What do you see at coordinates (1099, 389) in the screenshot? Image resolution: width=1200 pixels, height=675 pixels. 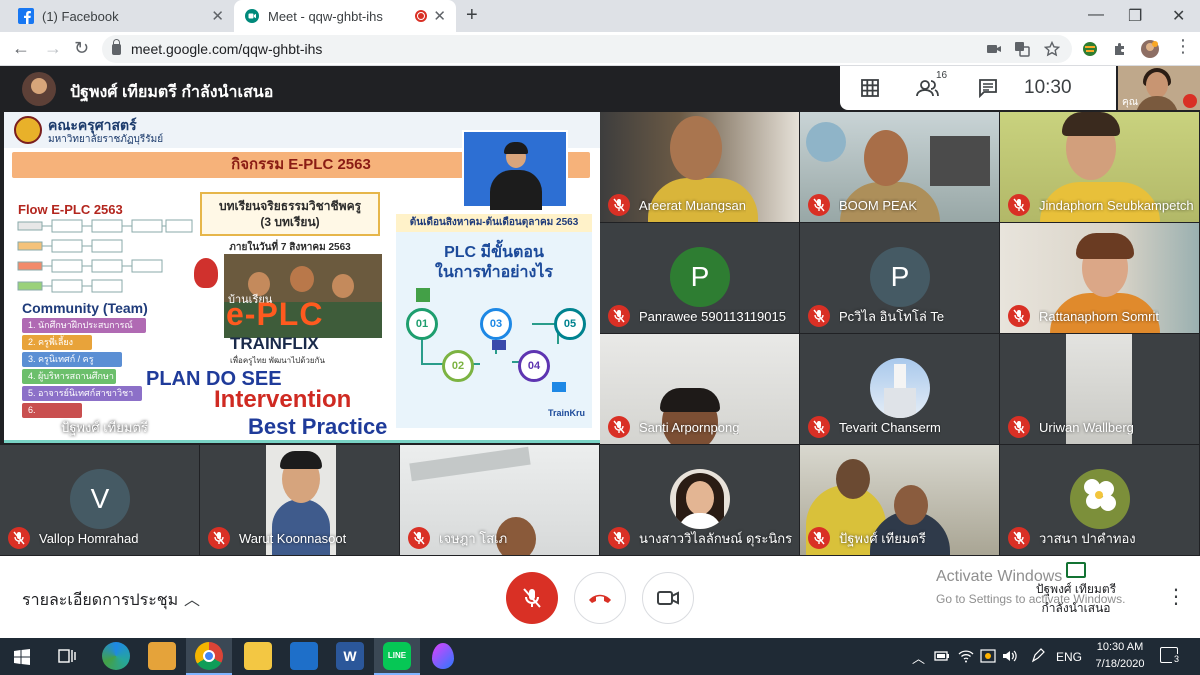 I see `participant-tile: Uriwan Wallberg` at bounding box center [1099, 389].